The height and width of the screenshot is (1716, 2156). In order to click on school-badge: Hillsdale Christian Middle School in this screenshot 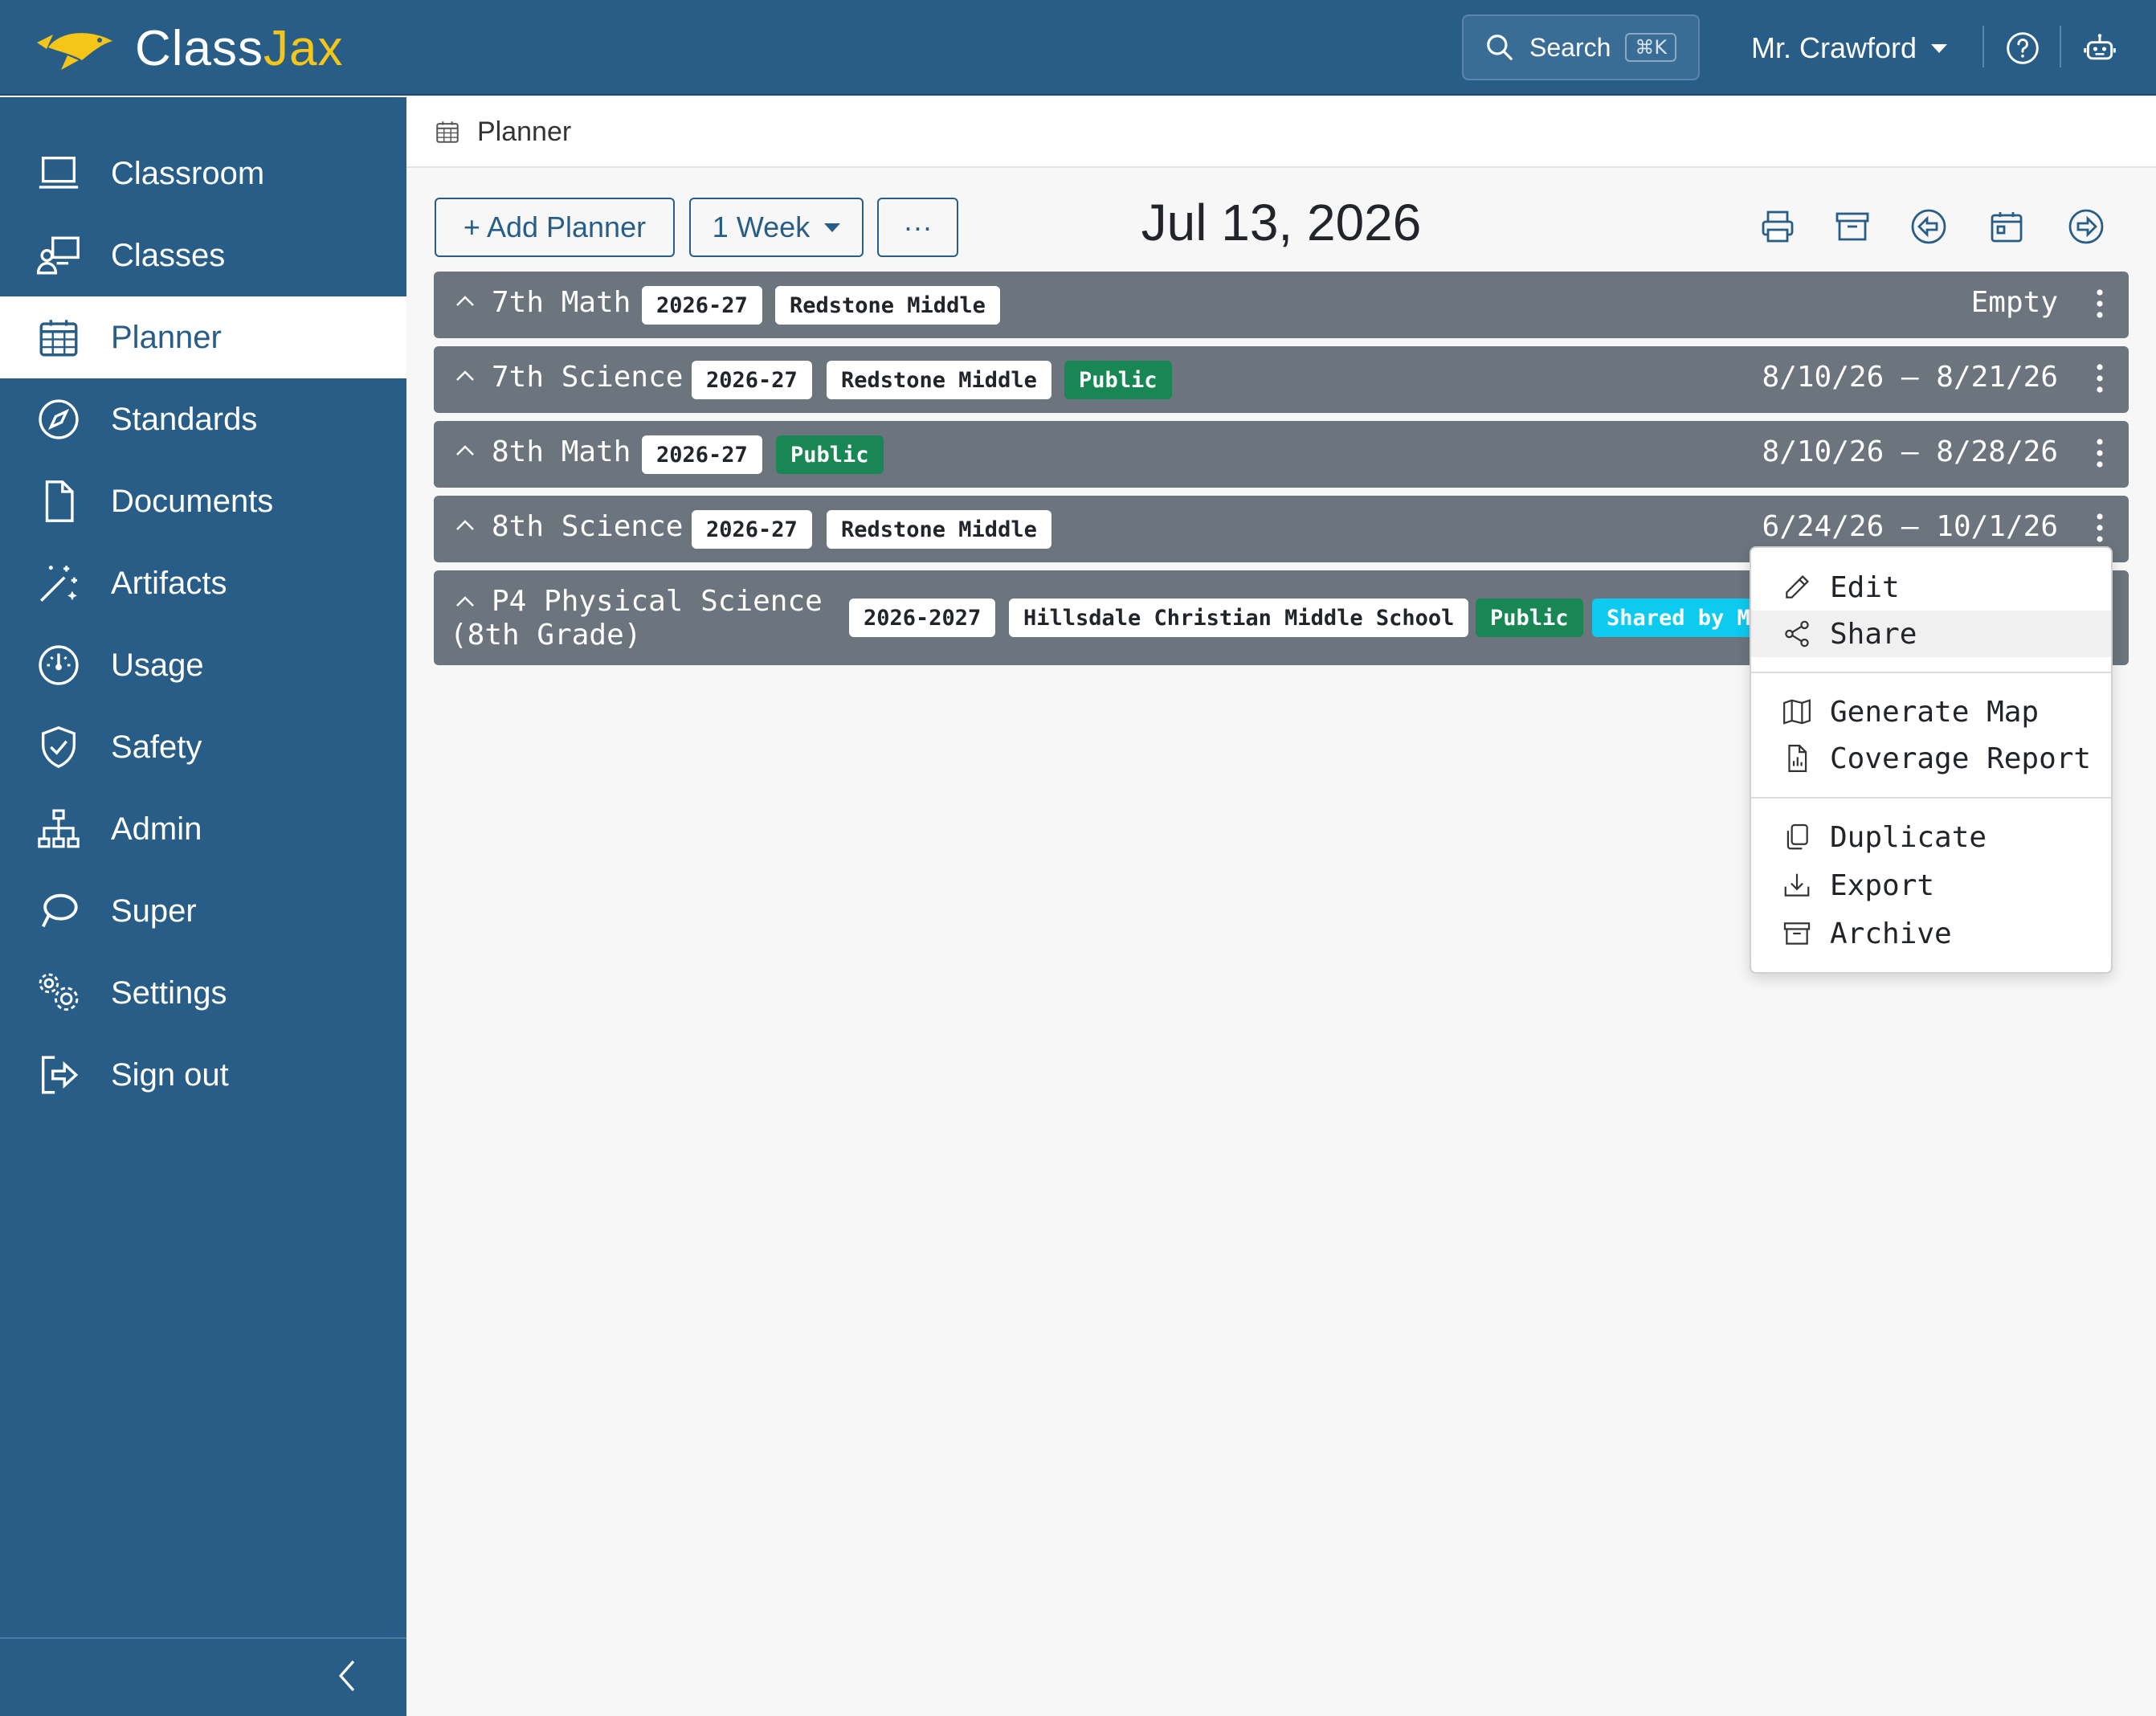, I will do `click(1239, 618)`.